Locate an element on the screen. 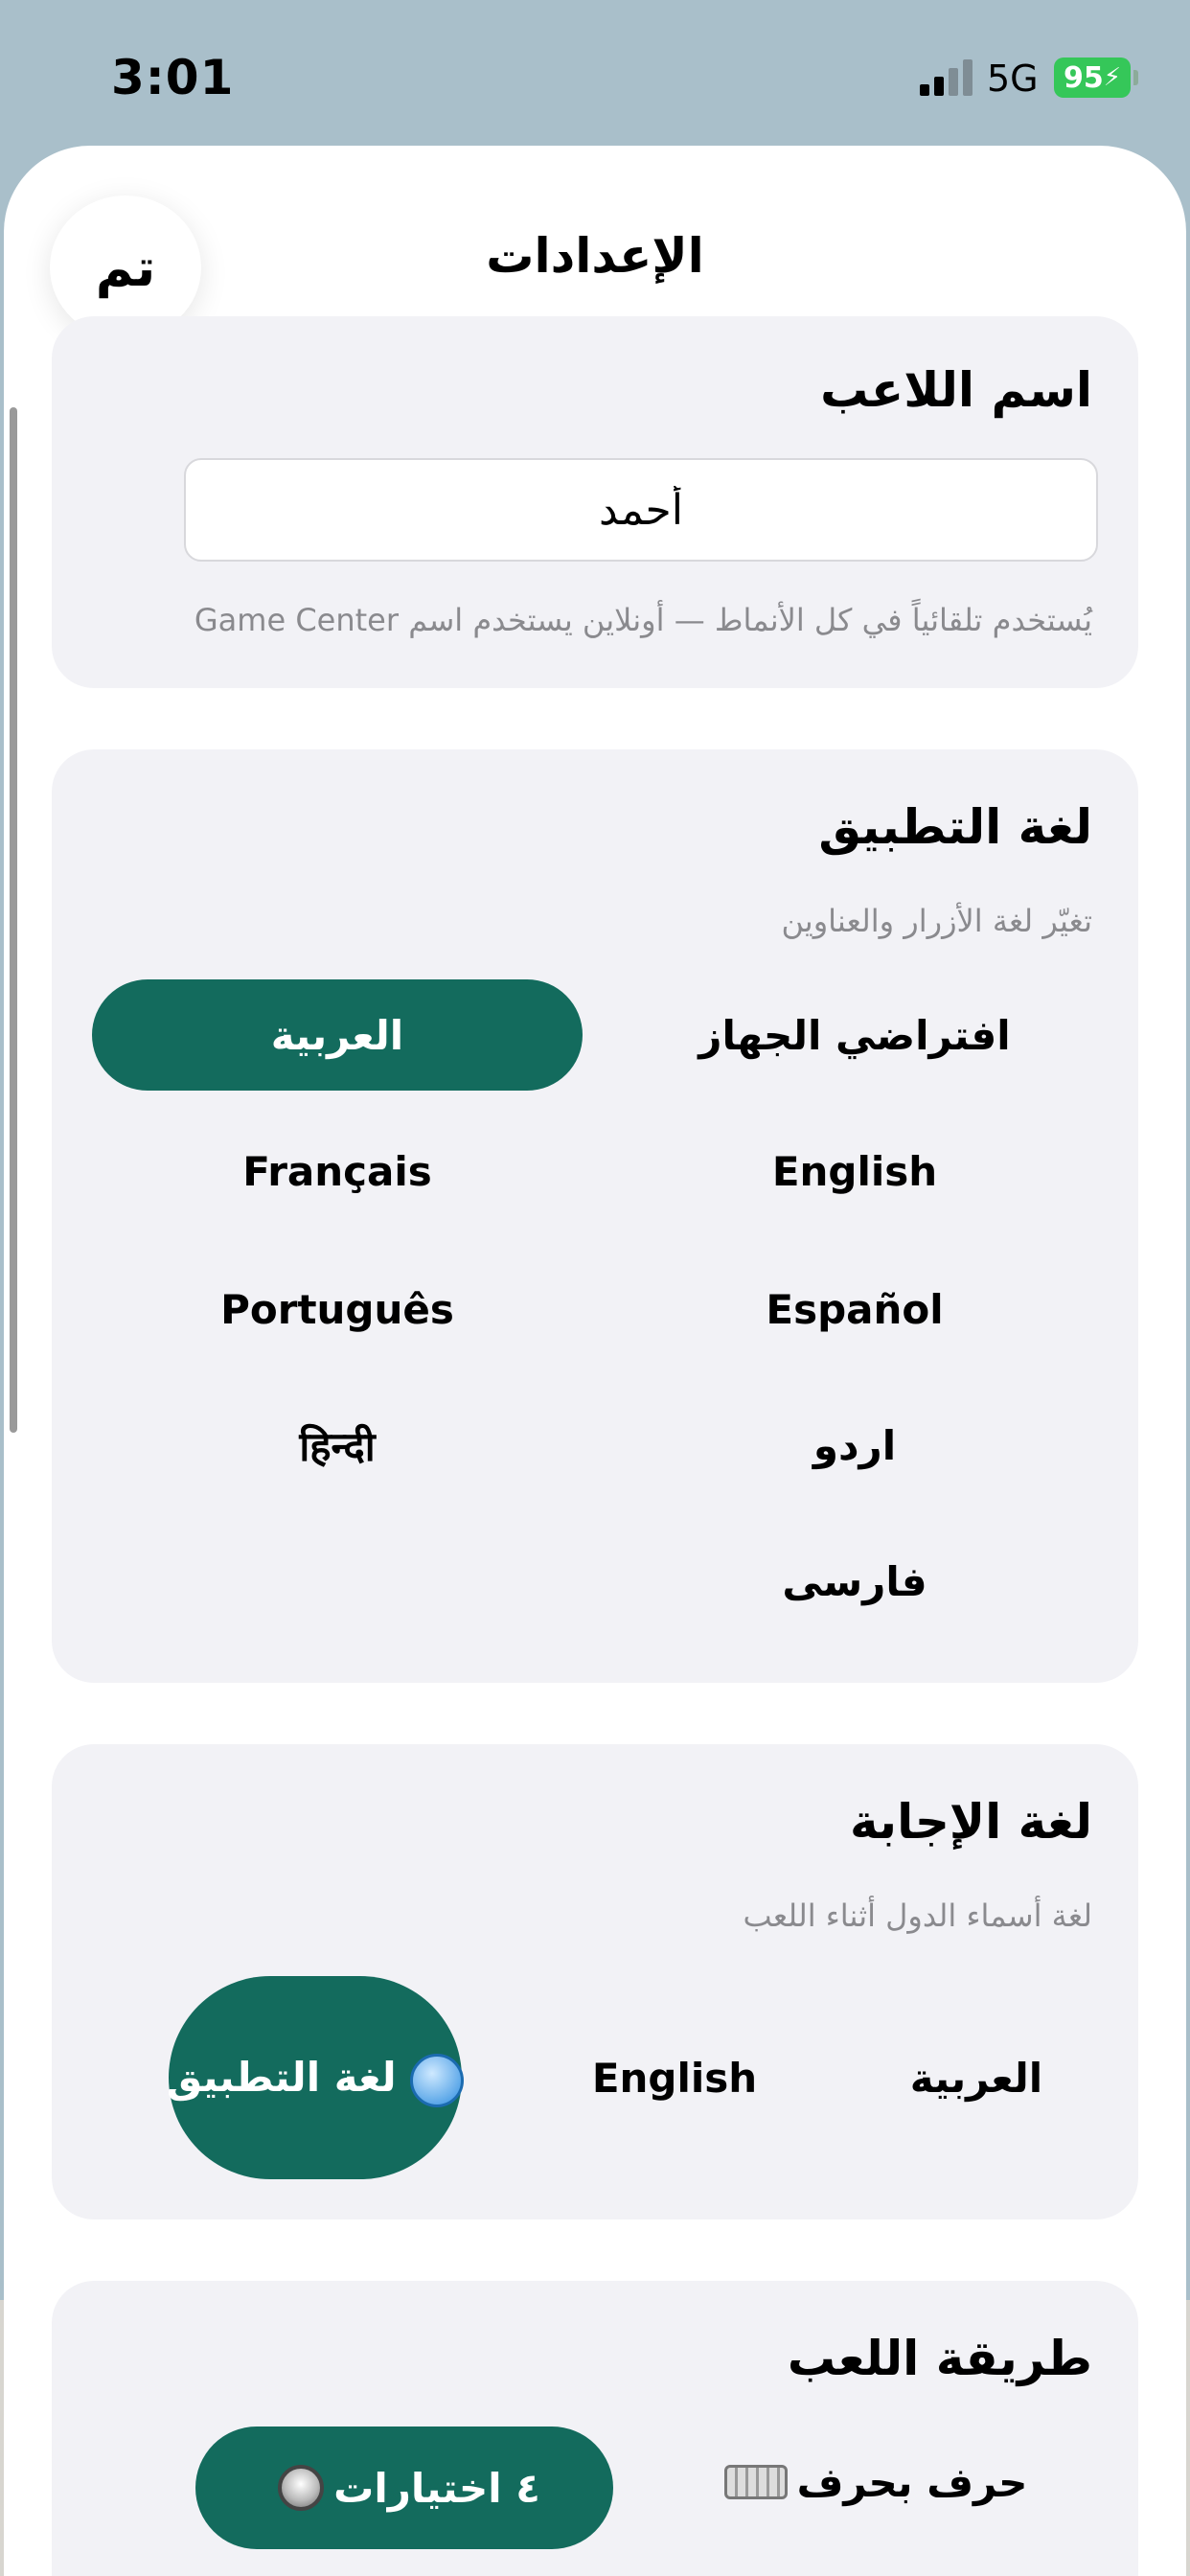 This screenshot has width=1190, height=2576. status-time: 3:01 is located at coordinates (173, 77).